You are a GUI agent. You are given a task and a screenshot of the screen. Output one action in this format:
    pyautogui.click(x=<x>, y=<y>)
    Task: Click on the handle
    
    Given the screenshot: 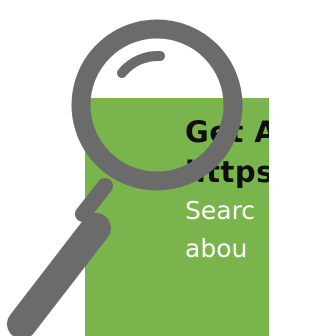 What is the action you would take?
    pyautogui.click(x=59, y=274)
    